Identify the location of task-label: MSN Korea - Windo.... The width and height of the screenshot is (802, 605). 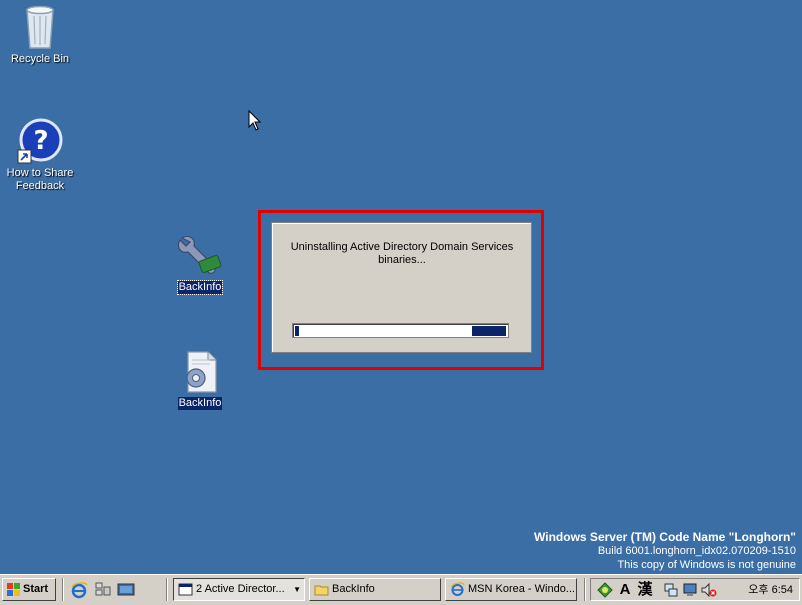
(521, 589).